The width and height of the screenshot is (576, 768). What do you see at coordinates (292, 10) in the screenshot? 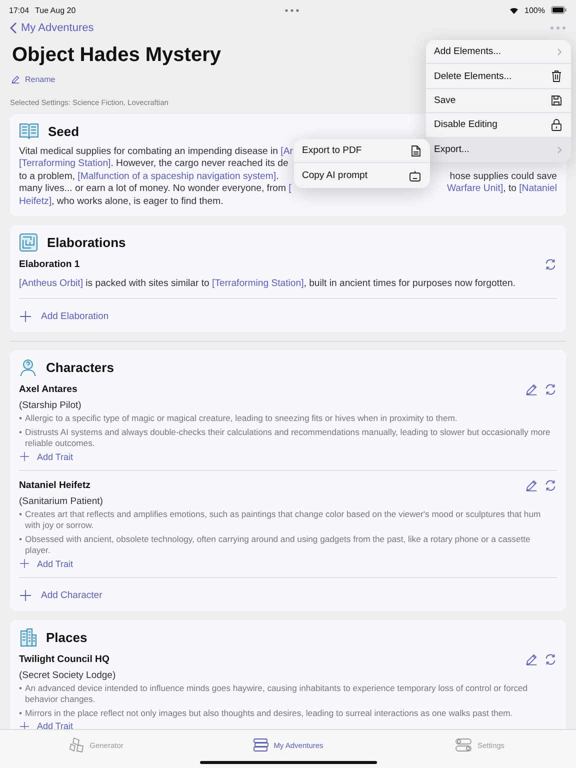
I see `more-dots-icon` at bounding box center [292, 10].